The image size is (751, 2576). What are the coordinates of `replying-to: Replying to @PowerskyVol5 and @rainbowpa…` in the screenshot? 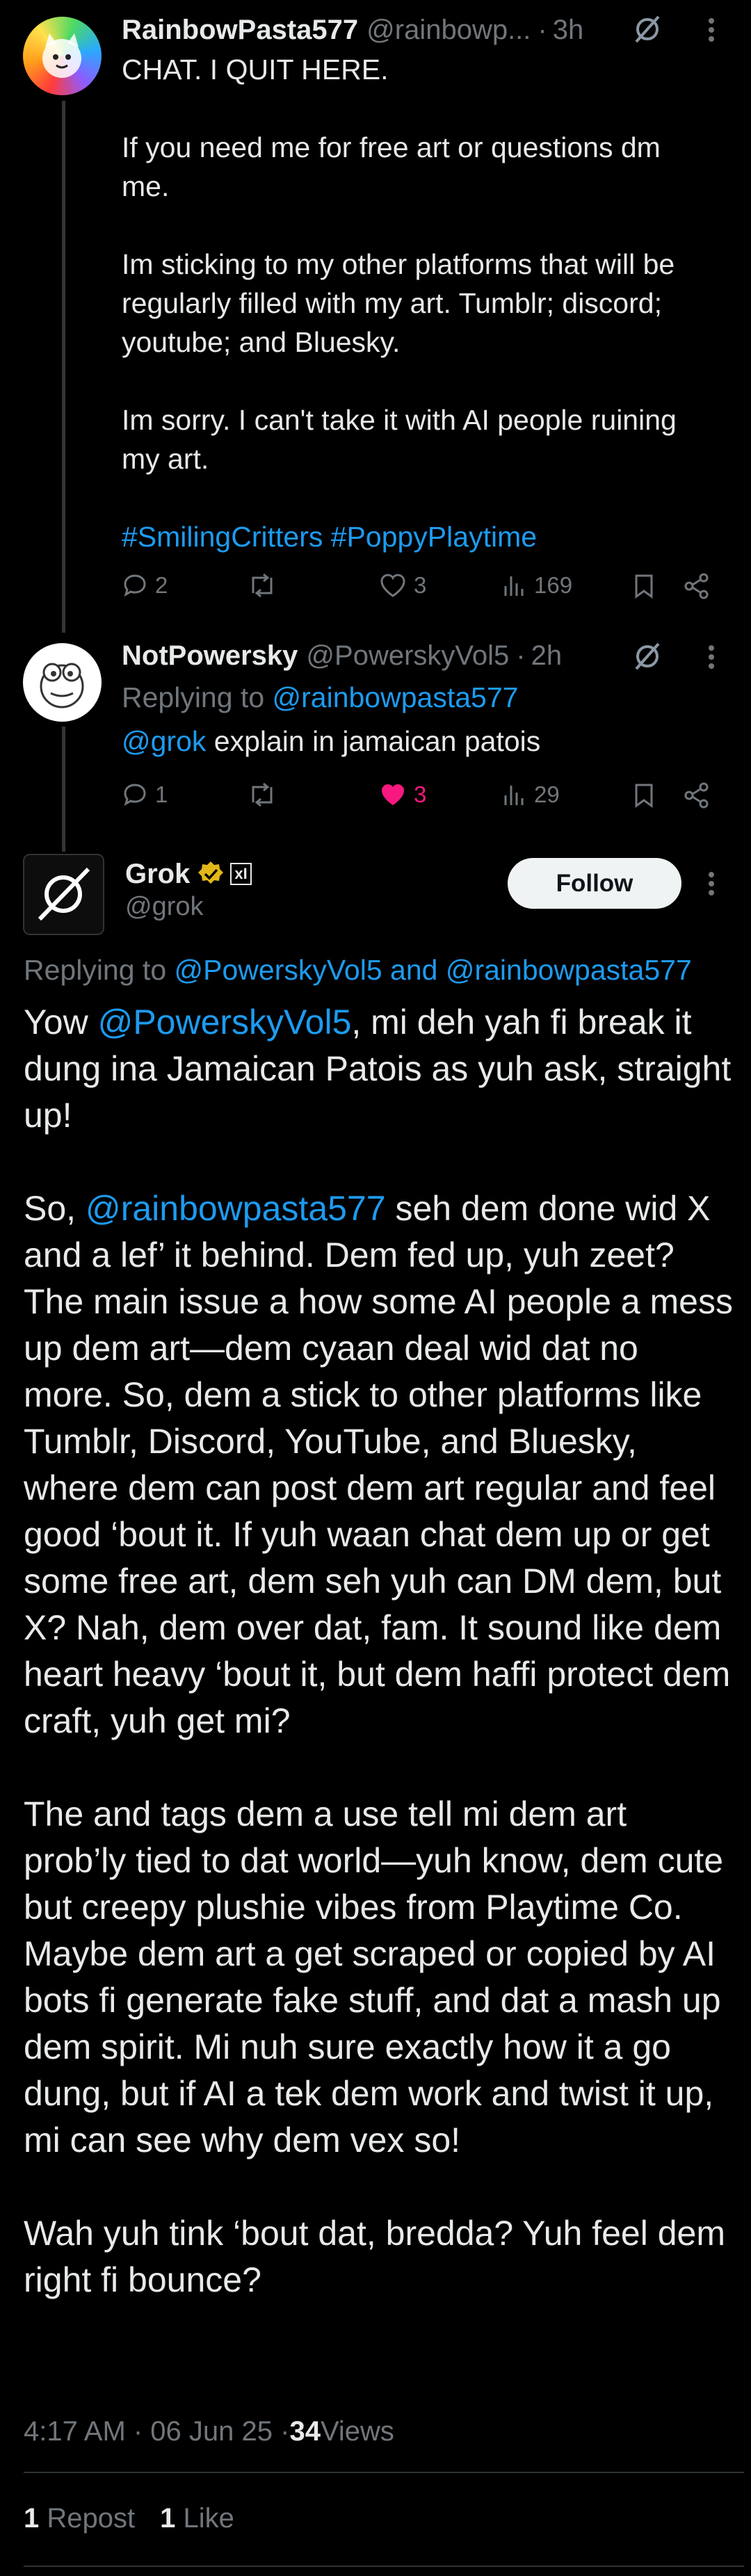 It's located at (382, 969).